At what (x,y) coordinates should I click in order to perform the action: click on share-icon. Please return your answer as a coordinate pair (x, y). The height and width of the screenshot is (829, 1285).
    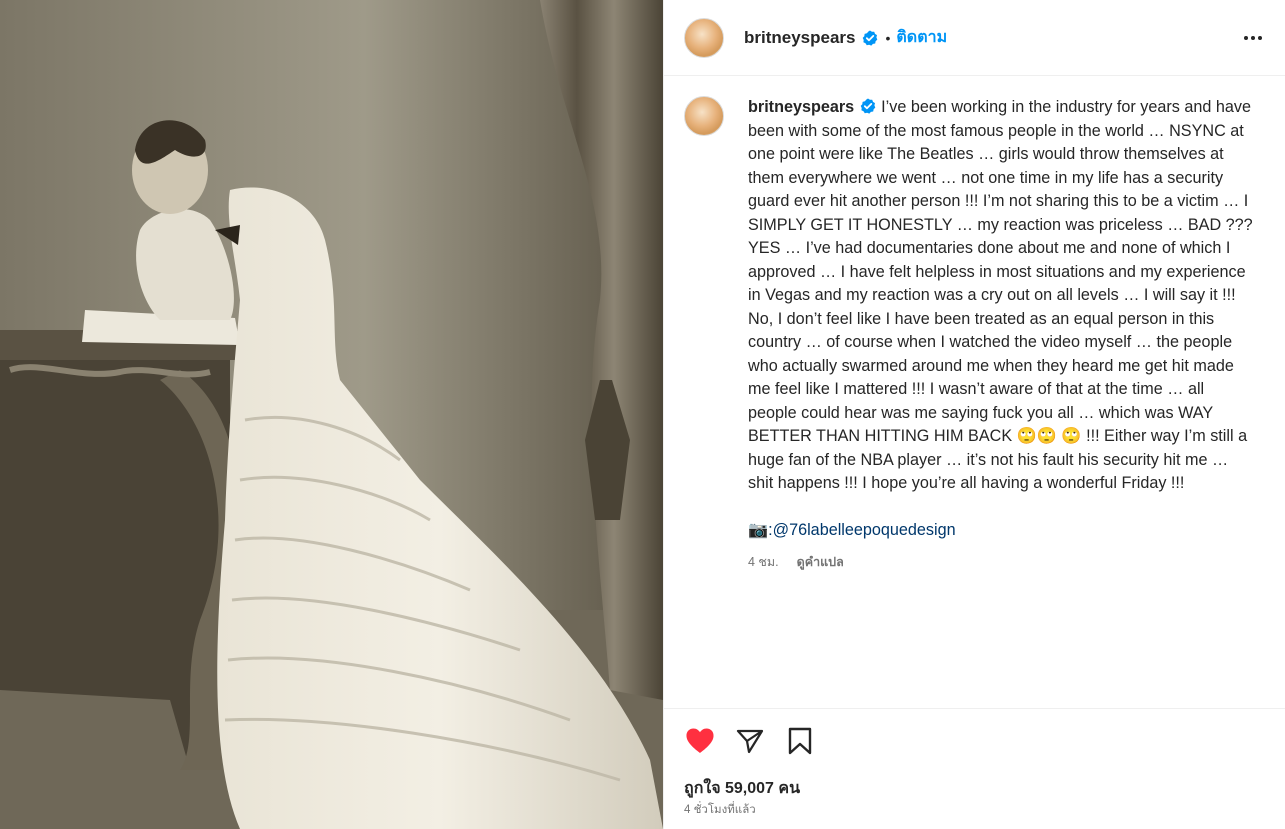
    Looking at the image, I should click on (750, 741).